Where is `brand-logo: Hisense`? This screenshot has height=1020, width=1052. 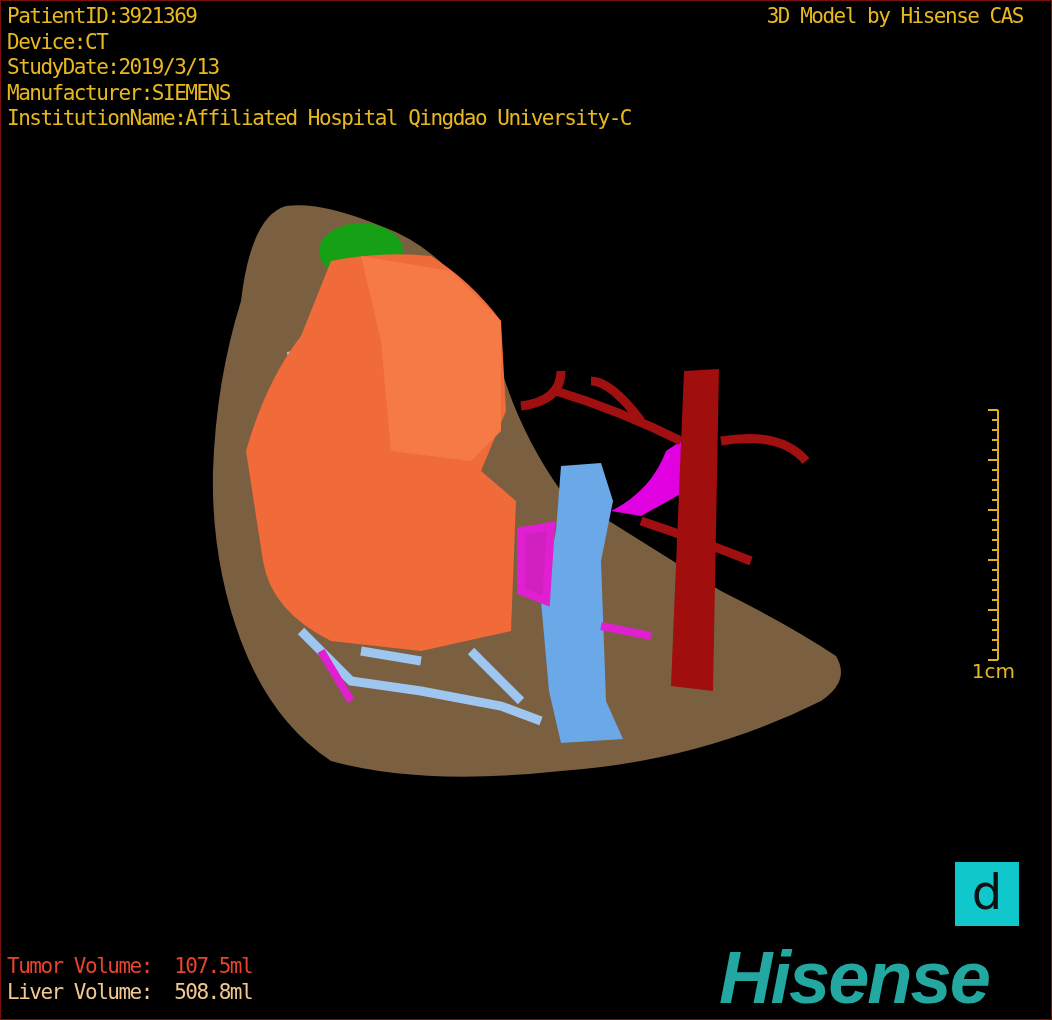 brand-logo: Hisense is located at coordinates (854, 978).